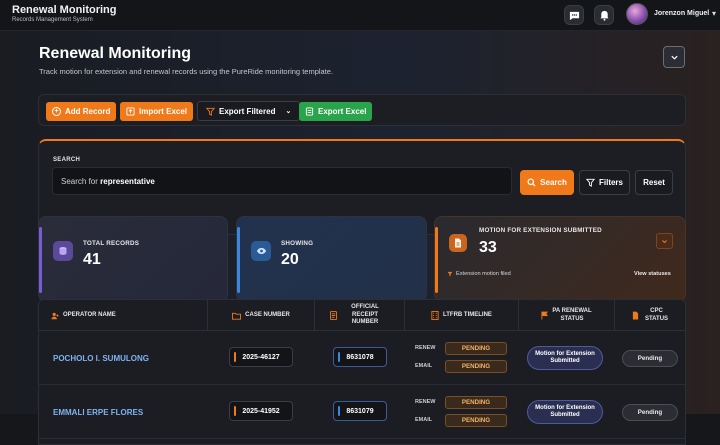 The width and height of the screenshot is (720, 445). Describe the element at coordinates (290, 259) in the screenshot. I see `stat-value: 20` at that location.